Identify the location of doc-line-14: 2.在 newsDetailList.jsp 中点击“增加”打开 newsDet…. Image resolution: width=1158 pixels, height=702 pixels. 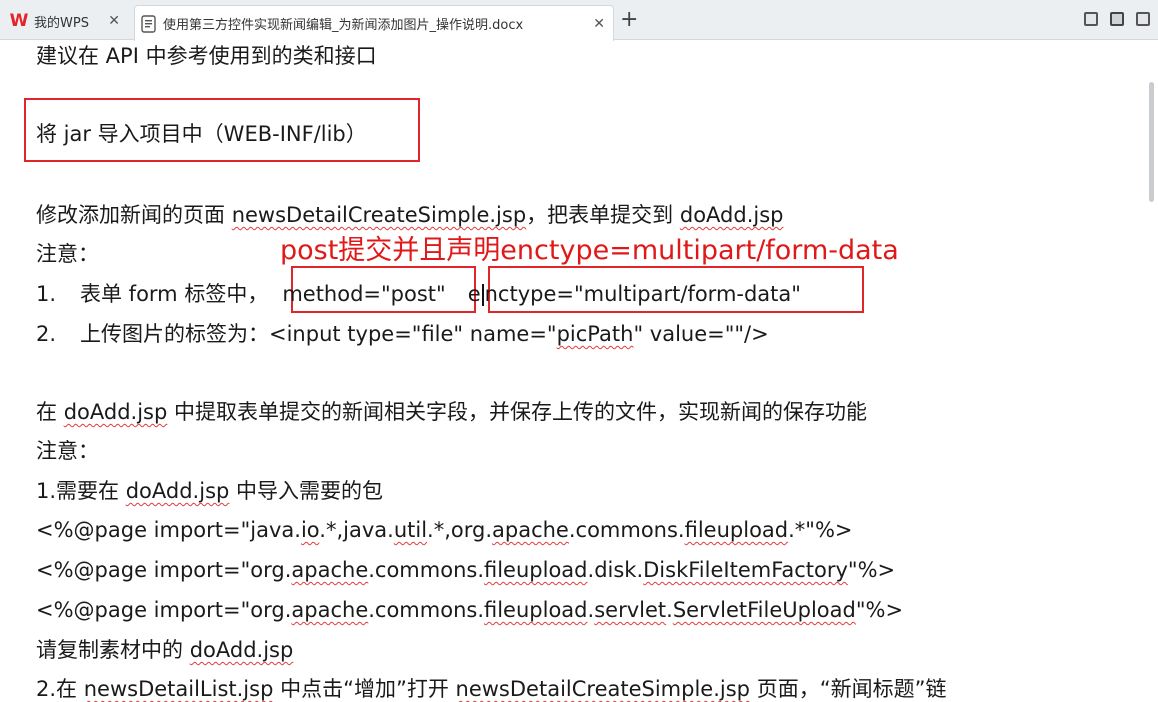
(491, 689).